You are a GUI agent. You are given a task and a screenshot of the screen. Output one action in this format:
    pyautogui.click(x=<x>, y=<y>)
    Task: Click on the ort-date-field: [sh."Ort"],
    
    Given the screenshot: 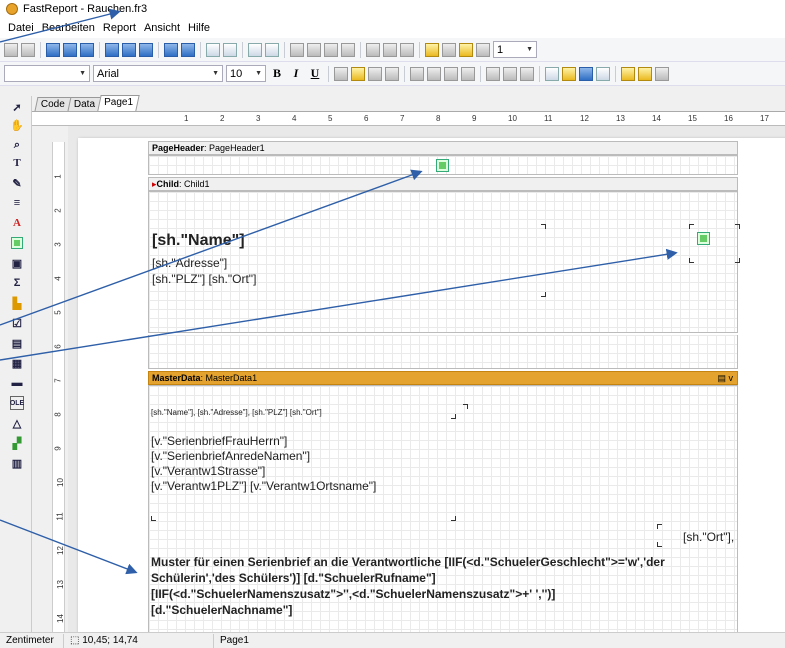 What is the action you would take?
    pyautogui.click(x=708, y=537)
    